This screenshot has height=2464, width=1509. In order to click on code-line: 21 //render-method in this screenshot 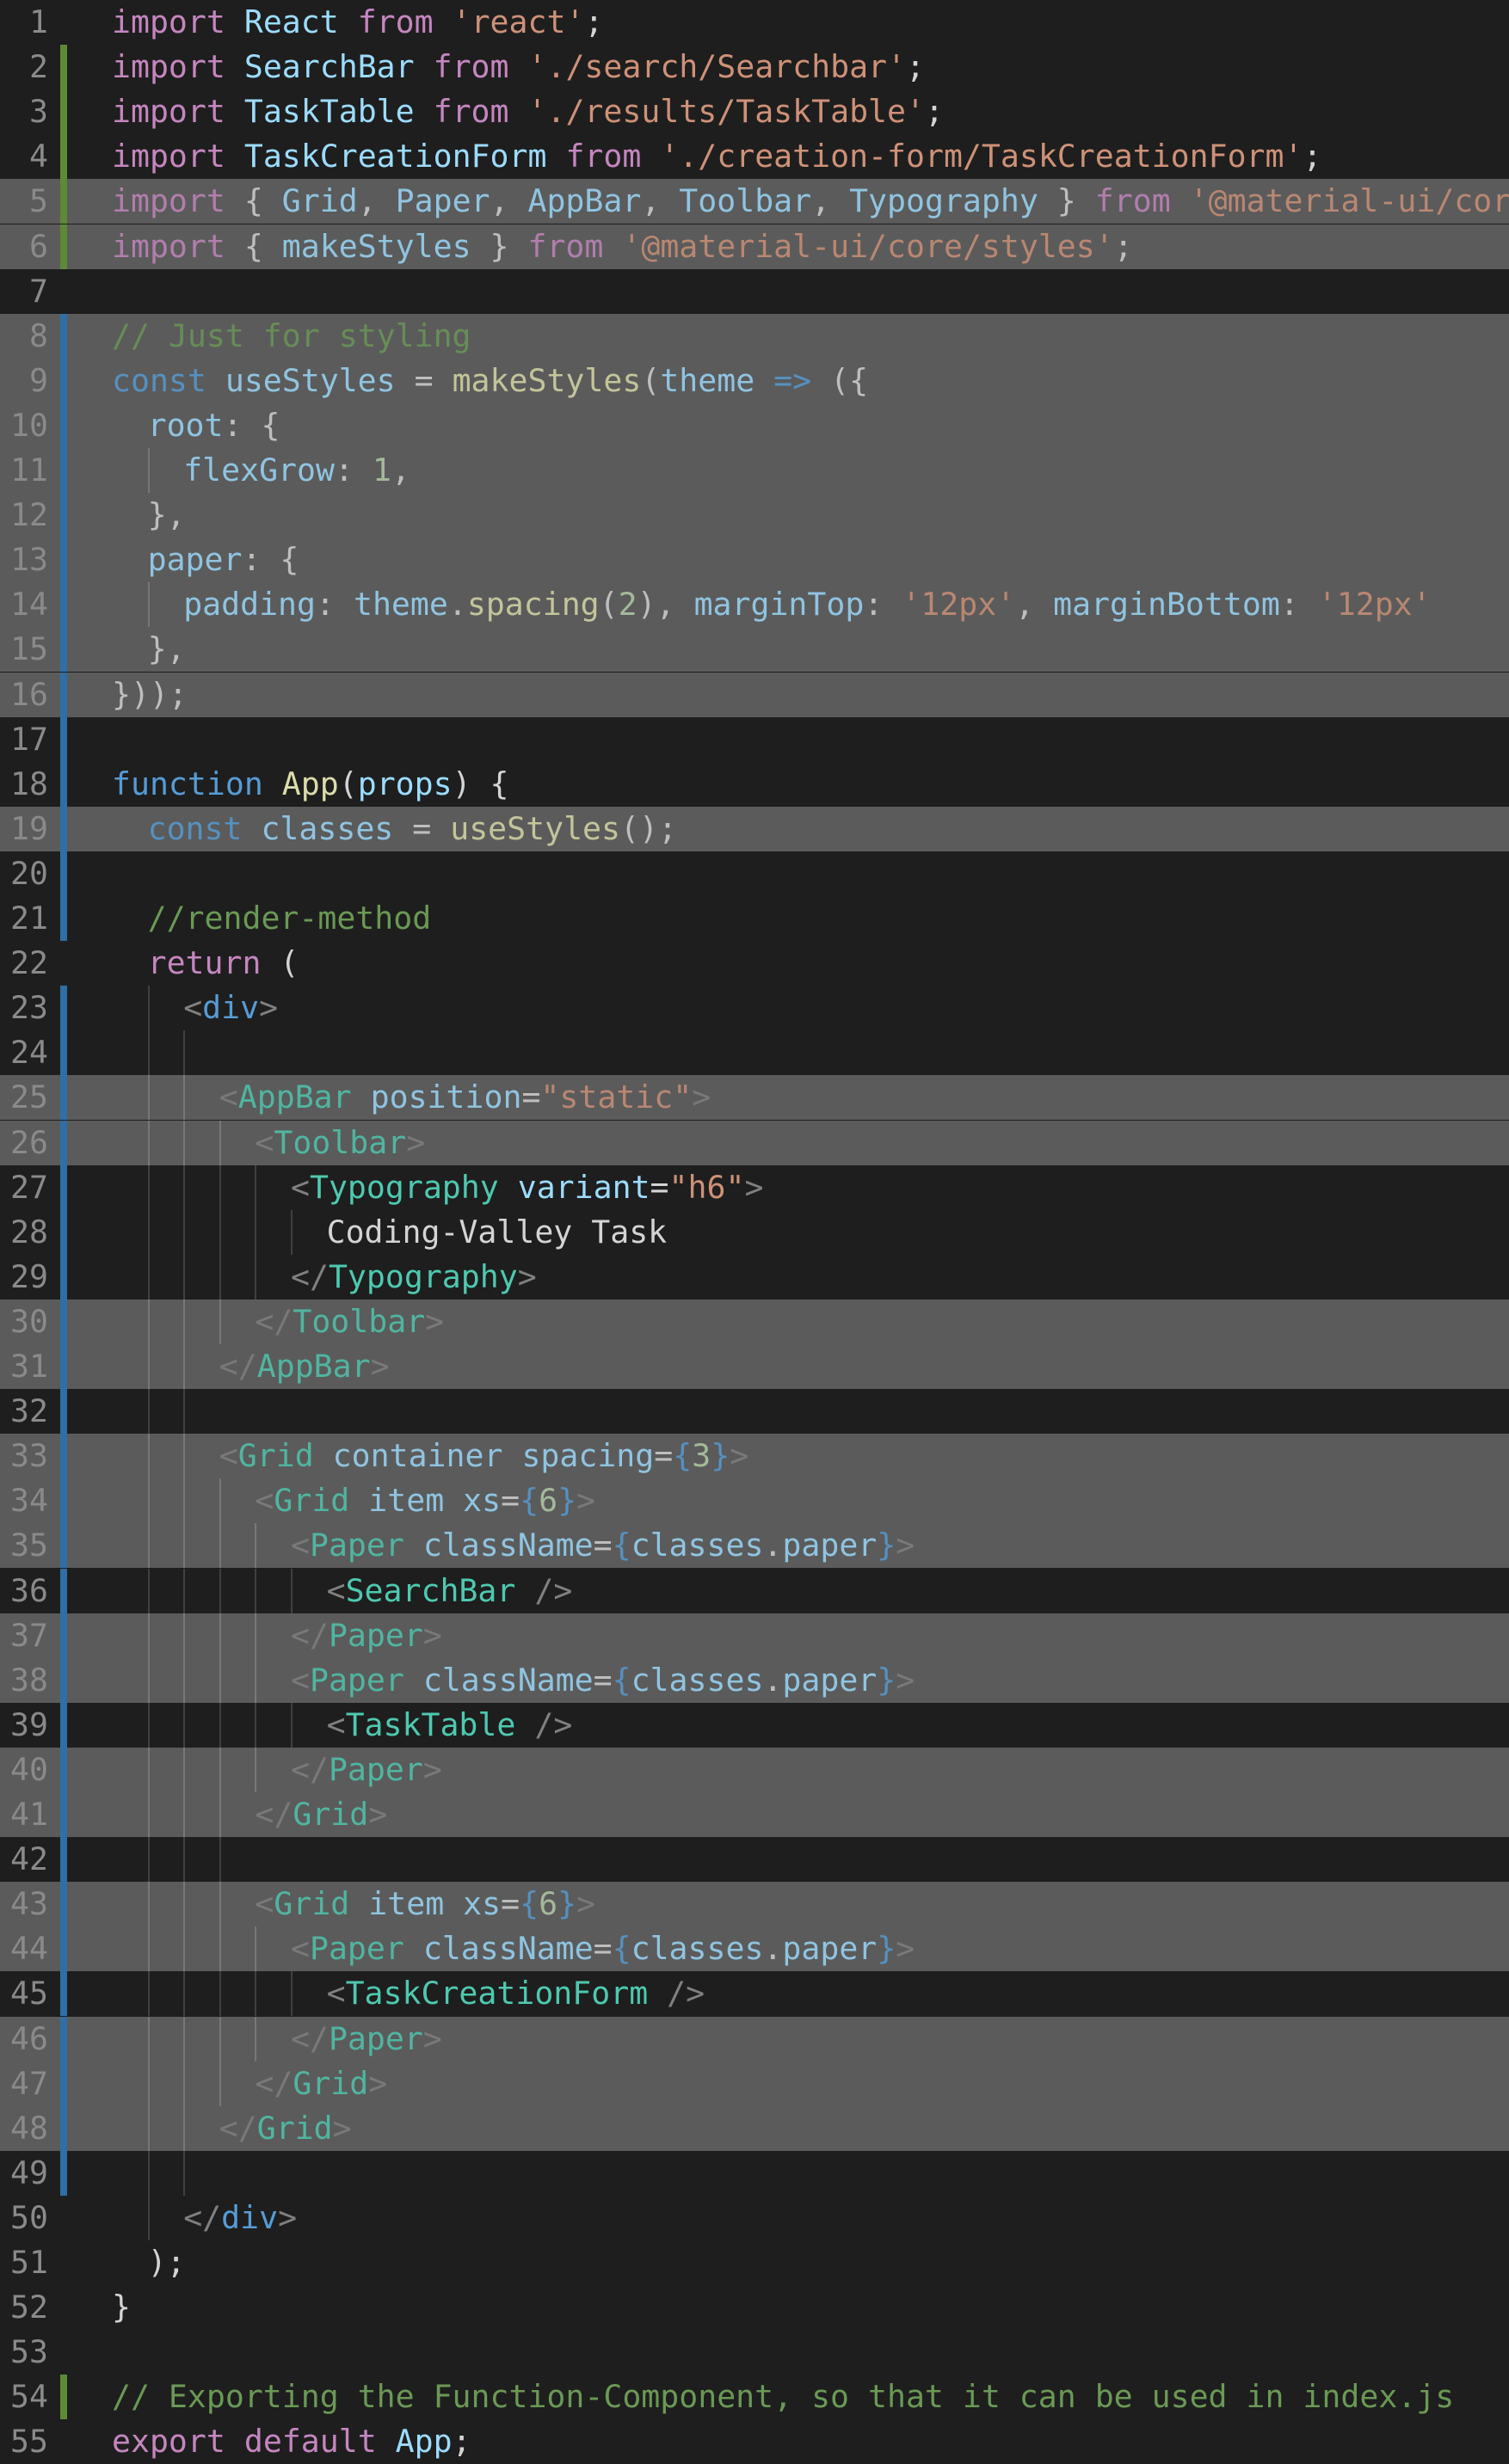, I will do `click(754, 919)`.